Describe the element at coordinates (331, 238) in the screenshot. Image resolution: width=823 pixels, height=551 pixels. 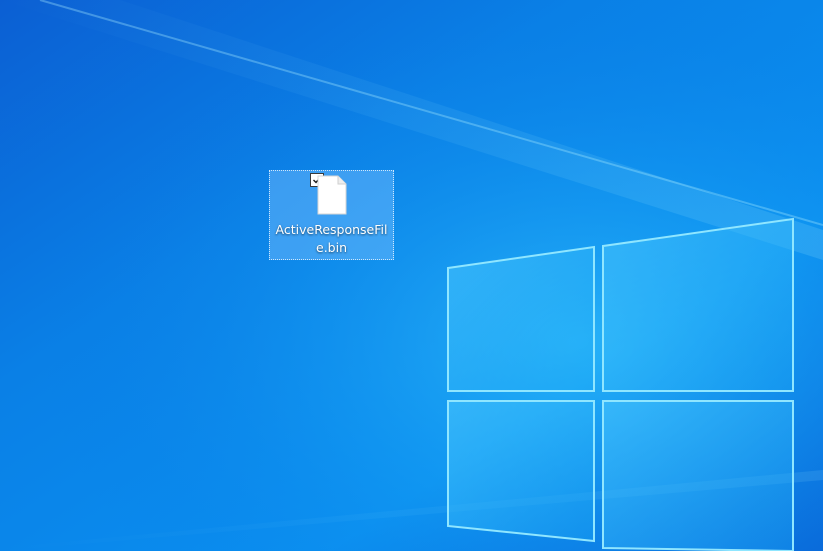
I see `file-name-label: ActiveResponseFile.bin` at that location.